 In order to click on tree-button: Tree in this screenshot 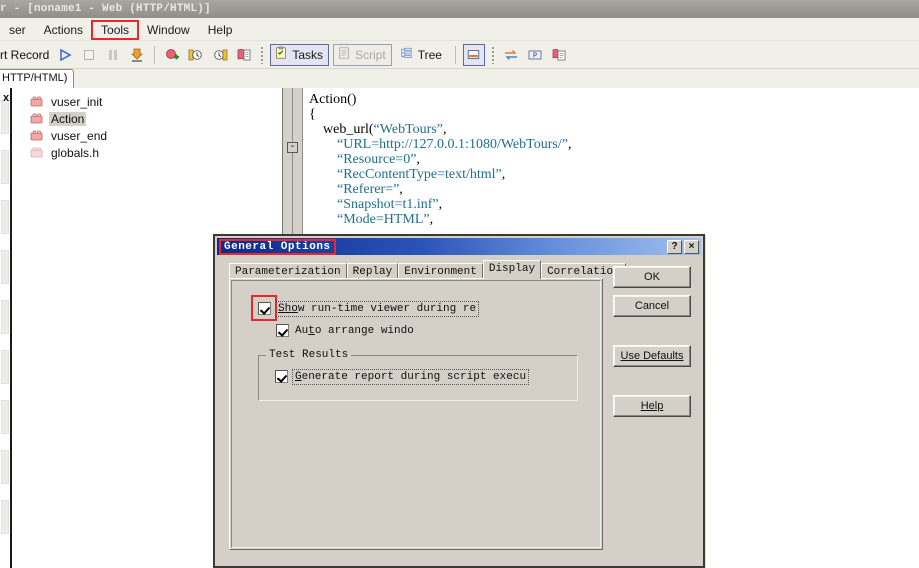, I will do `click(422, 55)`.